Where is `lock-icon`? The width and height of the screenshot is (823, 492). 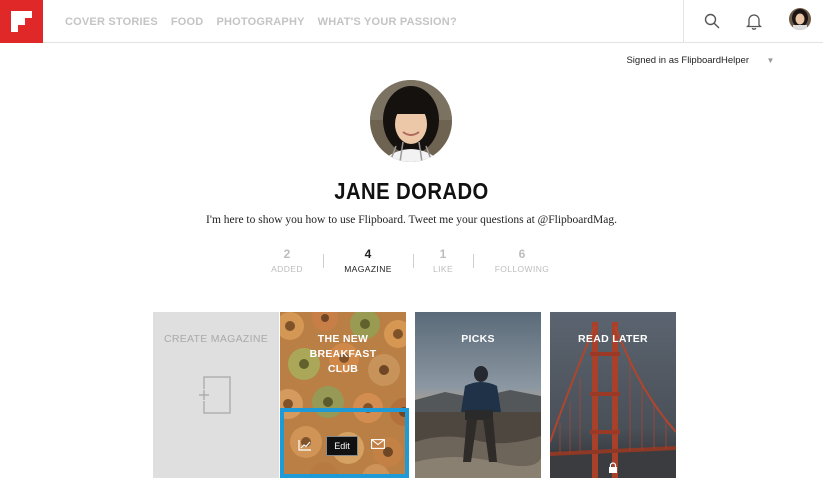
lock-icon is located at coordinates (613, 469).